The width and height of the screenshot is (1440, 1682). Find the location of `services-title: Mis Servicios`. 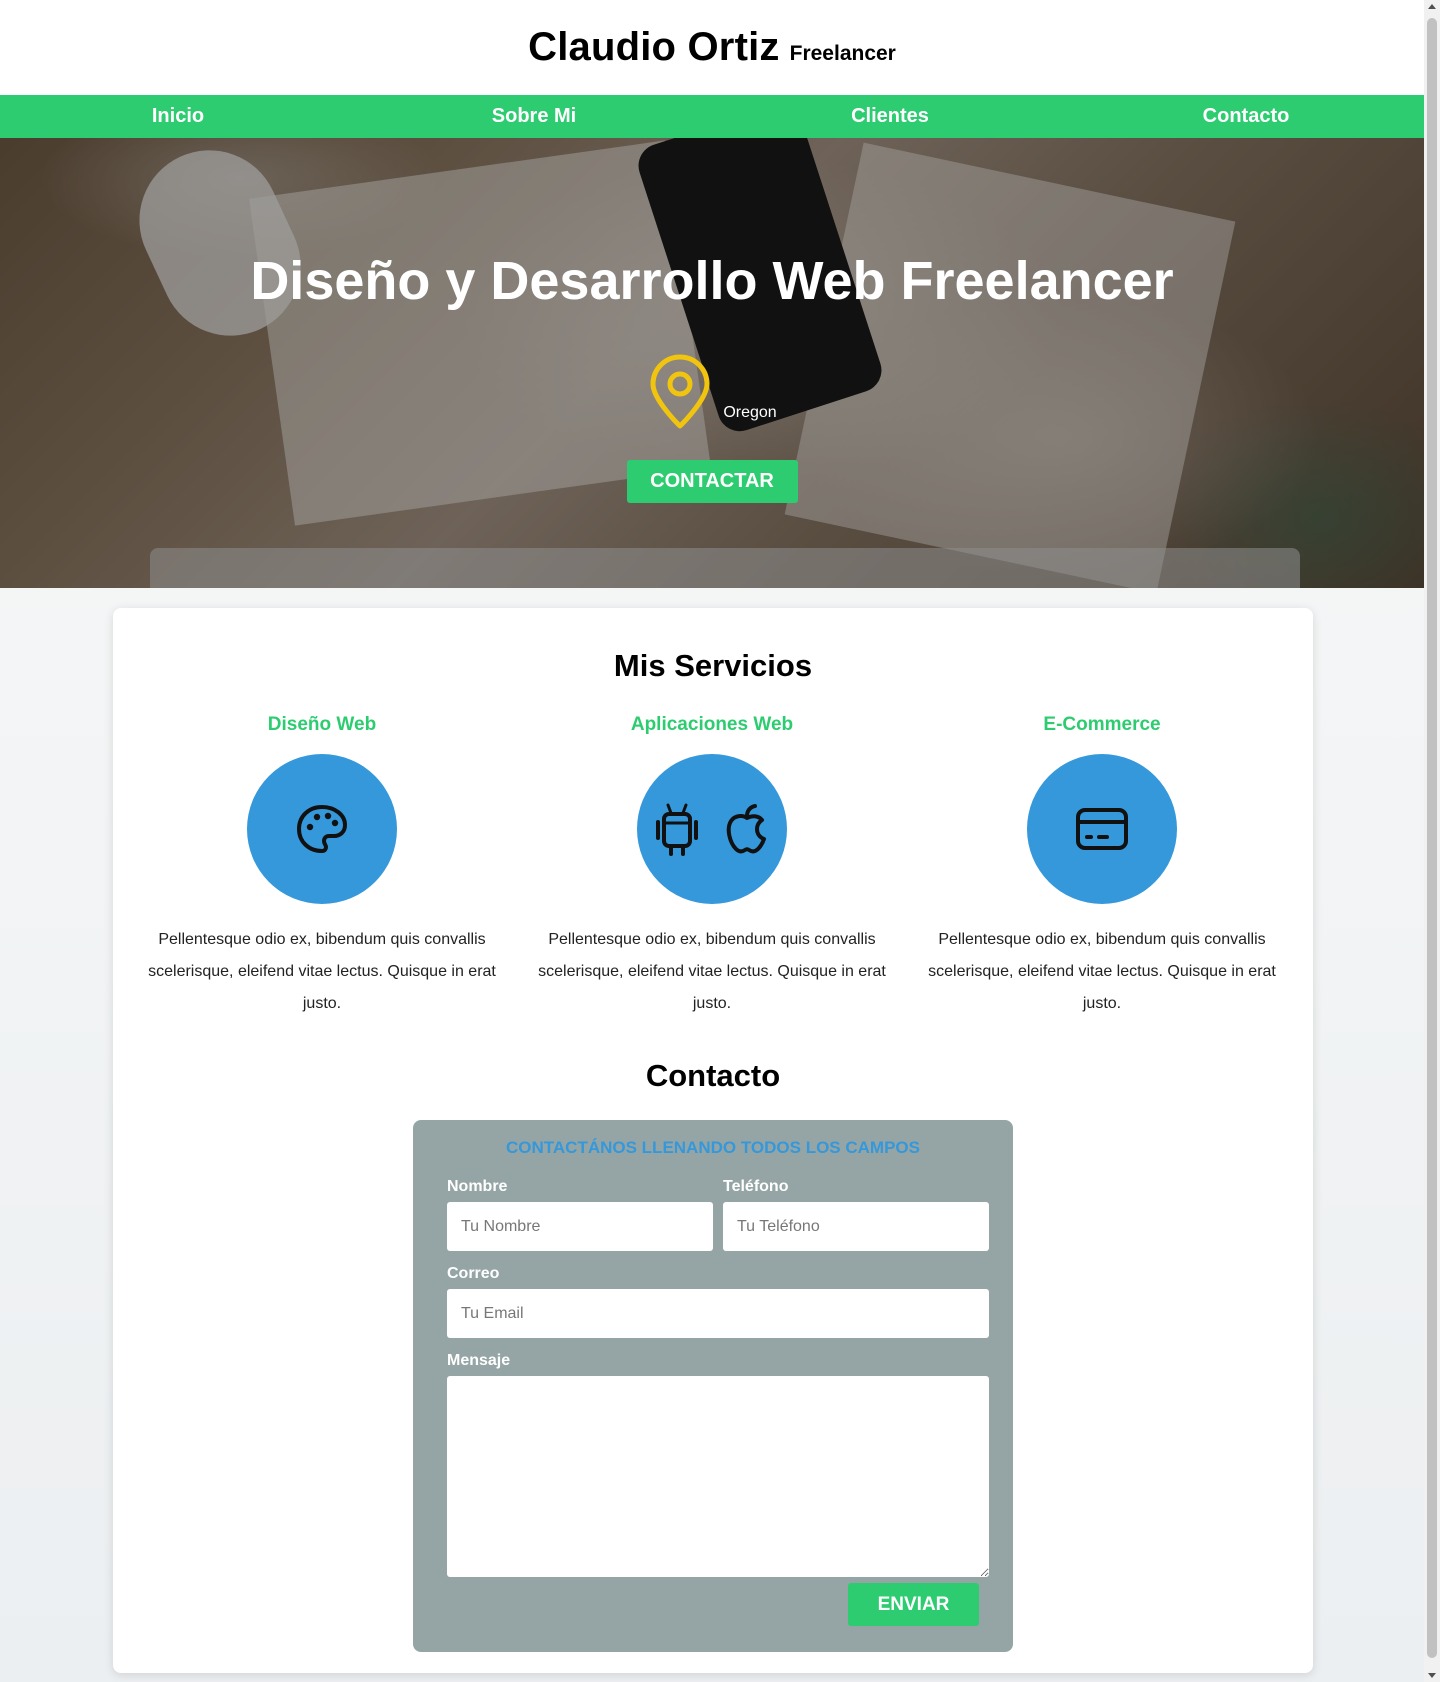

services-title: Mis Servicios is located at coordinates (713, 665).